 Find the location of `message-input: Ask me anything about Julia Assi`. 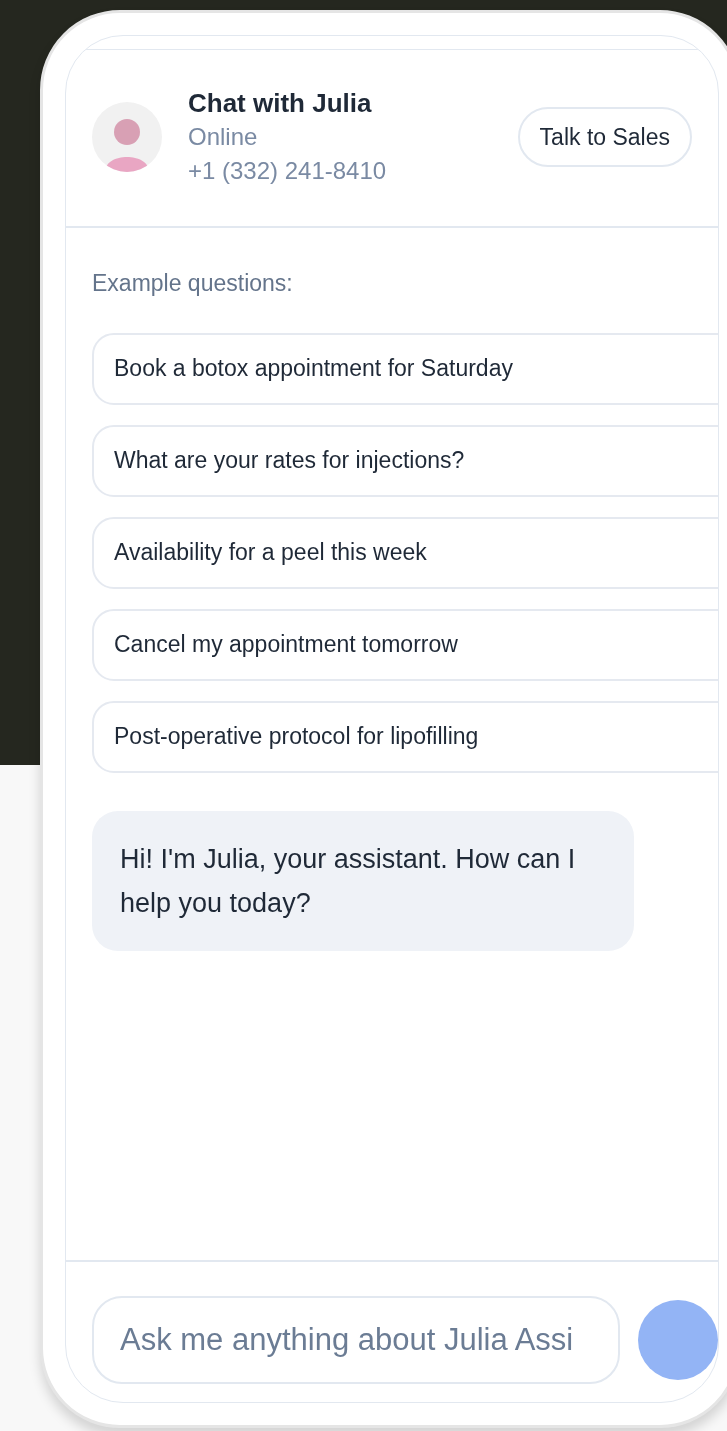

message-input: Ask me anything about Julia Assi is located at coordinates (356, 1340).